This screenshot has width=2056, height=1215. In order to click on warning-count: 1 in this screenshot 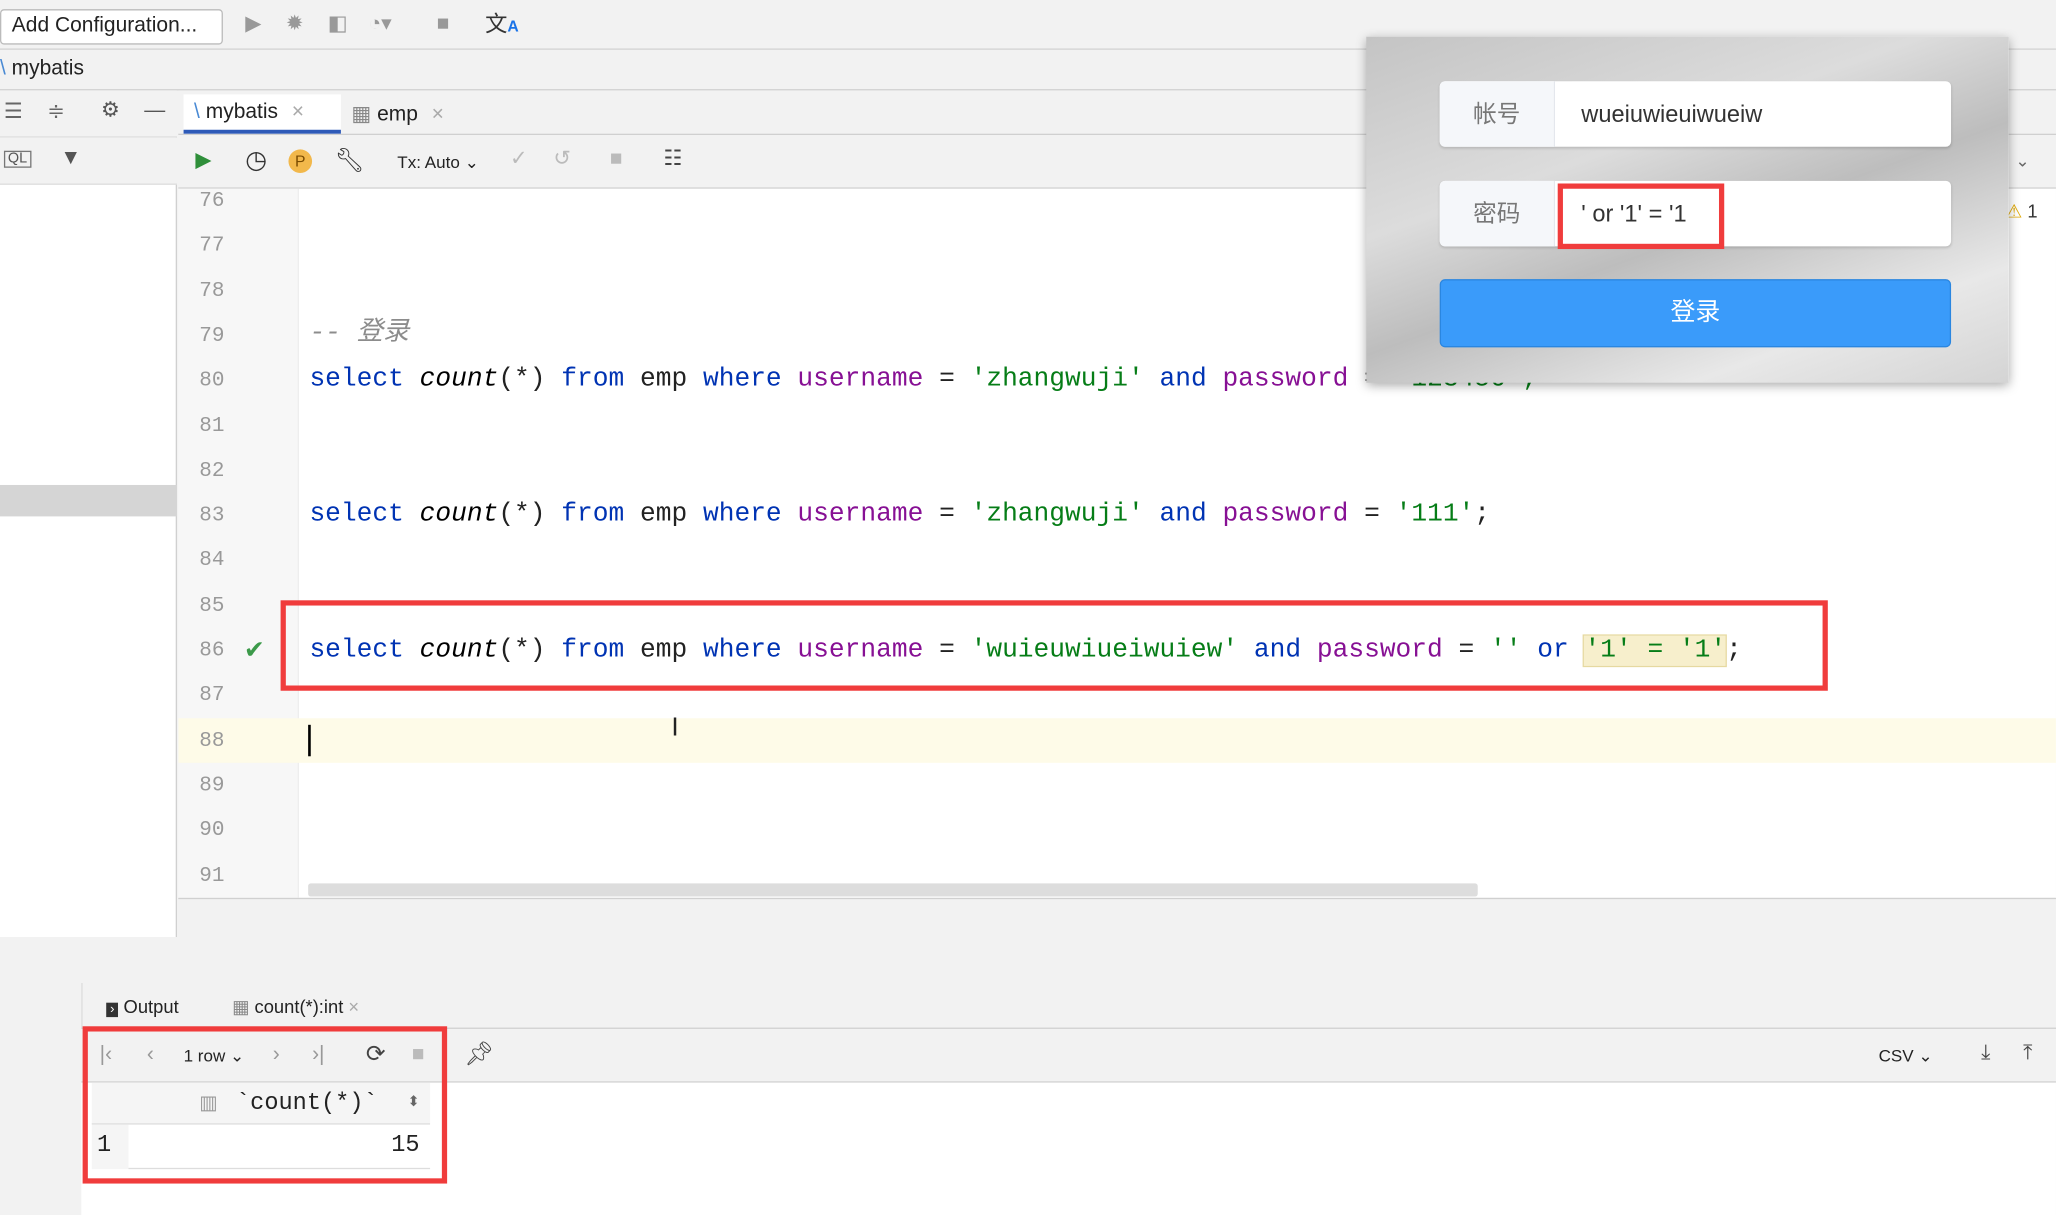, I will do `click(2032, 211)`.